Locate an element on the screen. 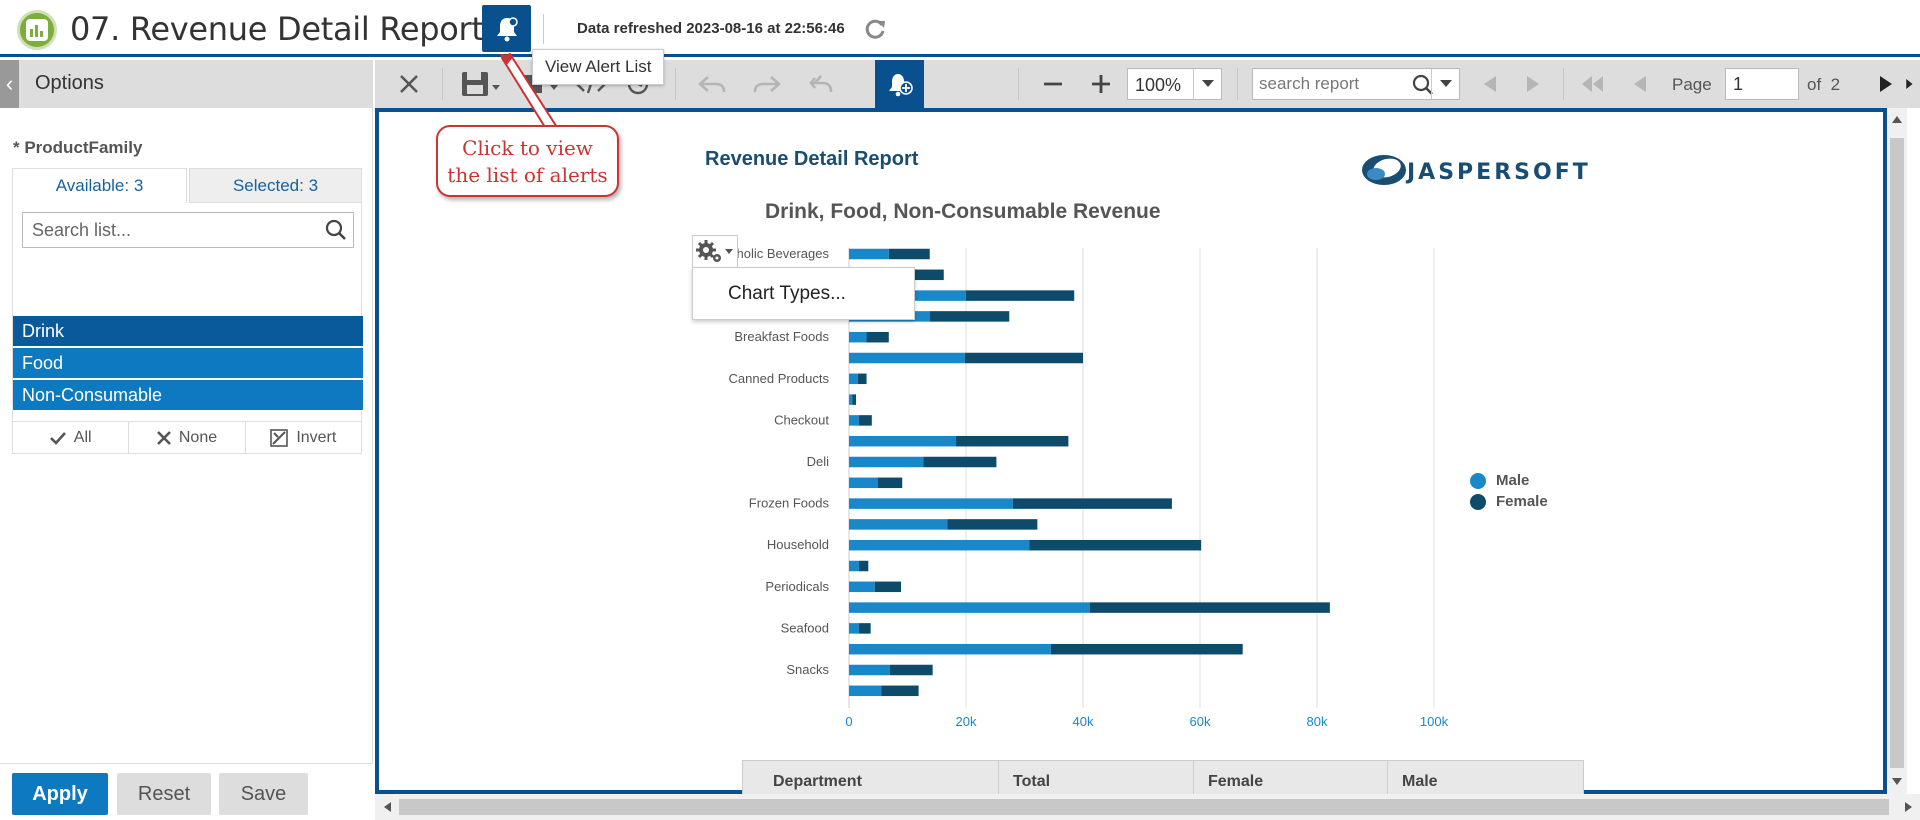 Image resolution: width=1920 pixels, height=820 pixels. legend-swatch-male is located at coordinates (1478, 480).